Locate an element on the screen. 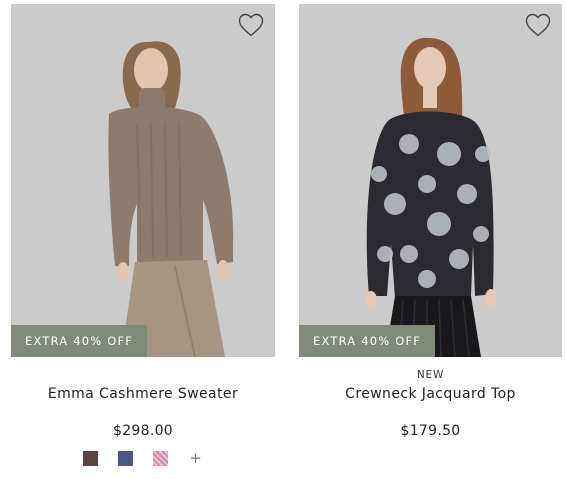 This screenshot has height=479, width=566. product-tag: NEW is located at coordinates (430, 375).